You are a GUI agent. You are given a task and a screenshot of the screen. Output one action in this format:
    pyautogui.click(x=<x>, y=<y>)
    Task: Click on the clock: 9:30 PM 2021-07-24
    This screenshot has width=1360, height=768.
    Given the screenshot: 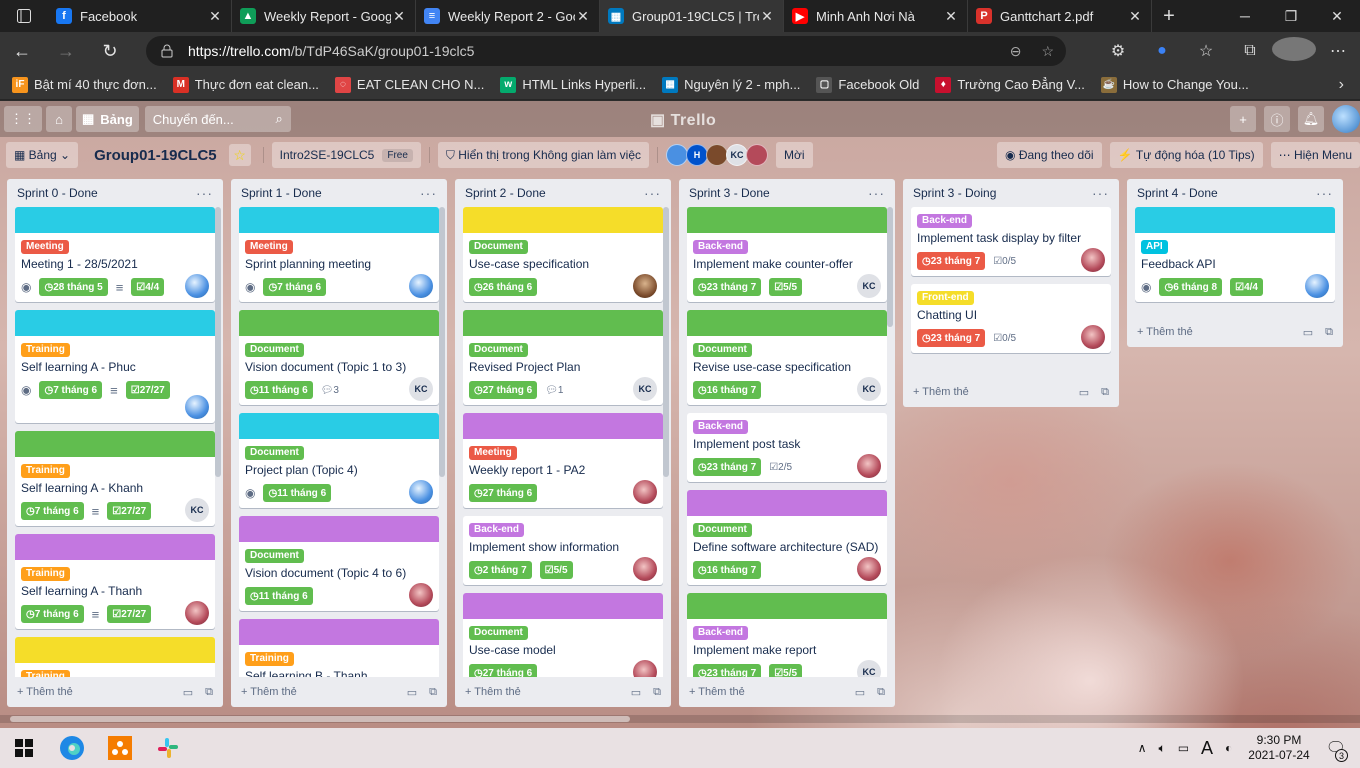 What is the action you would take?
    pyautogui.click(x=1278, y=748)
    